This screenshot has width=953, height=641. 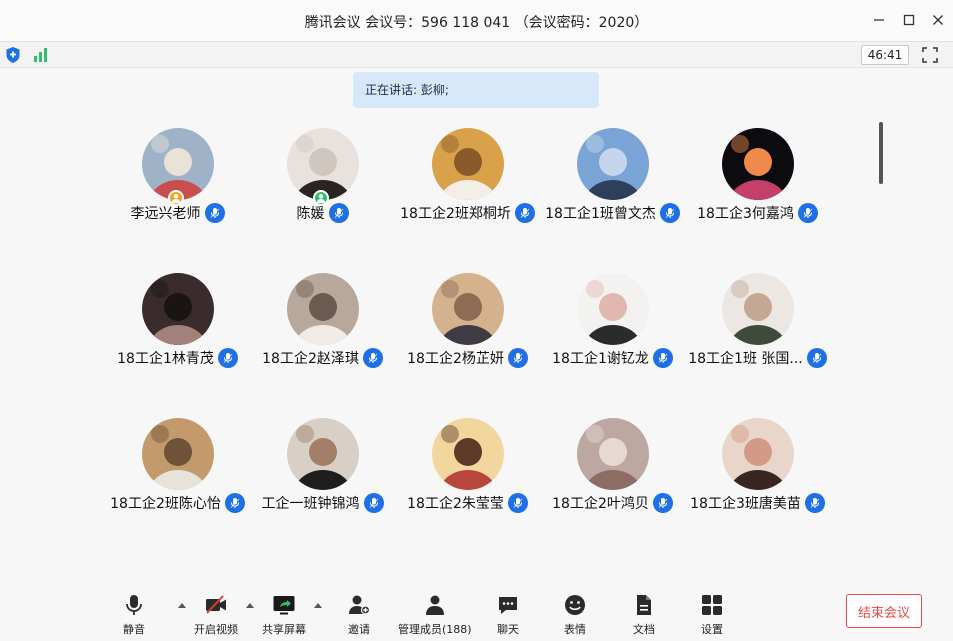 I want to click on end-meeting-button: 结束会议, so click(x=884, y=611).